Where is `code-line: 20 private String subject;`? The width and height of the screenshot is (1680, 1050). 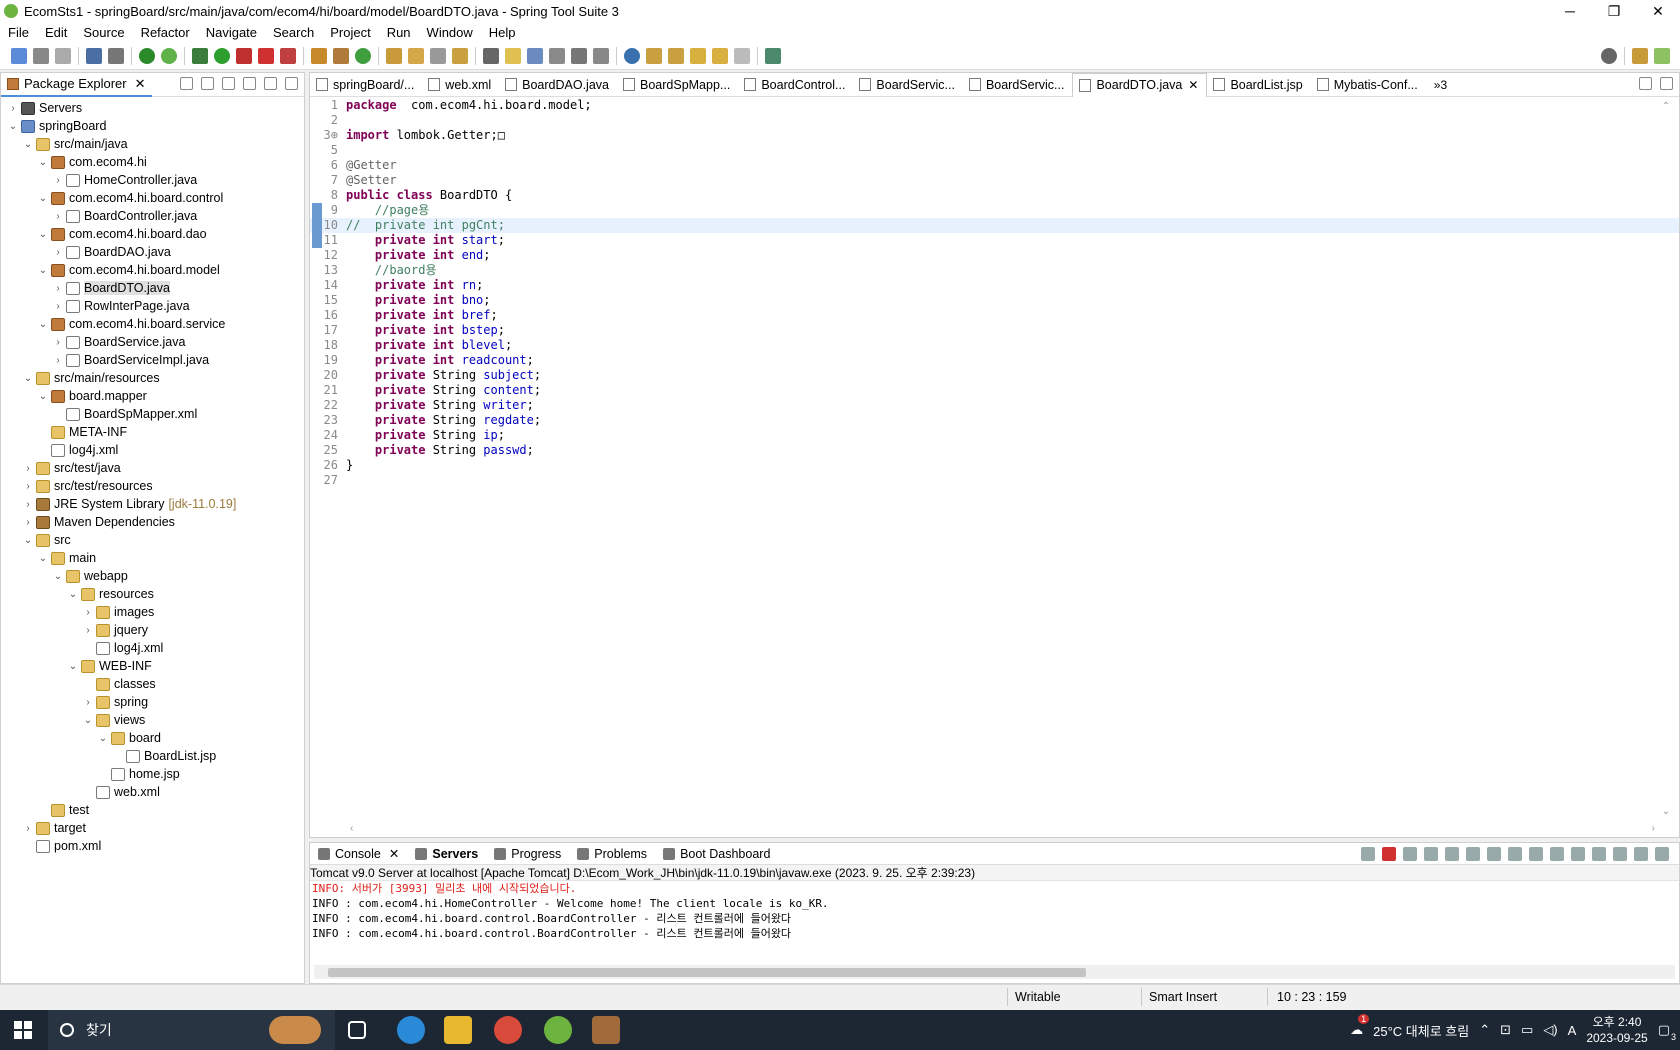
code-line: 20 private String subject; is located at coordinates (994, 375).